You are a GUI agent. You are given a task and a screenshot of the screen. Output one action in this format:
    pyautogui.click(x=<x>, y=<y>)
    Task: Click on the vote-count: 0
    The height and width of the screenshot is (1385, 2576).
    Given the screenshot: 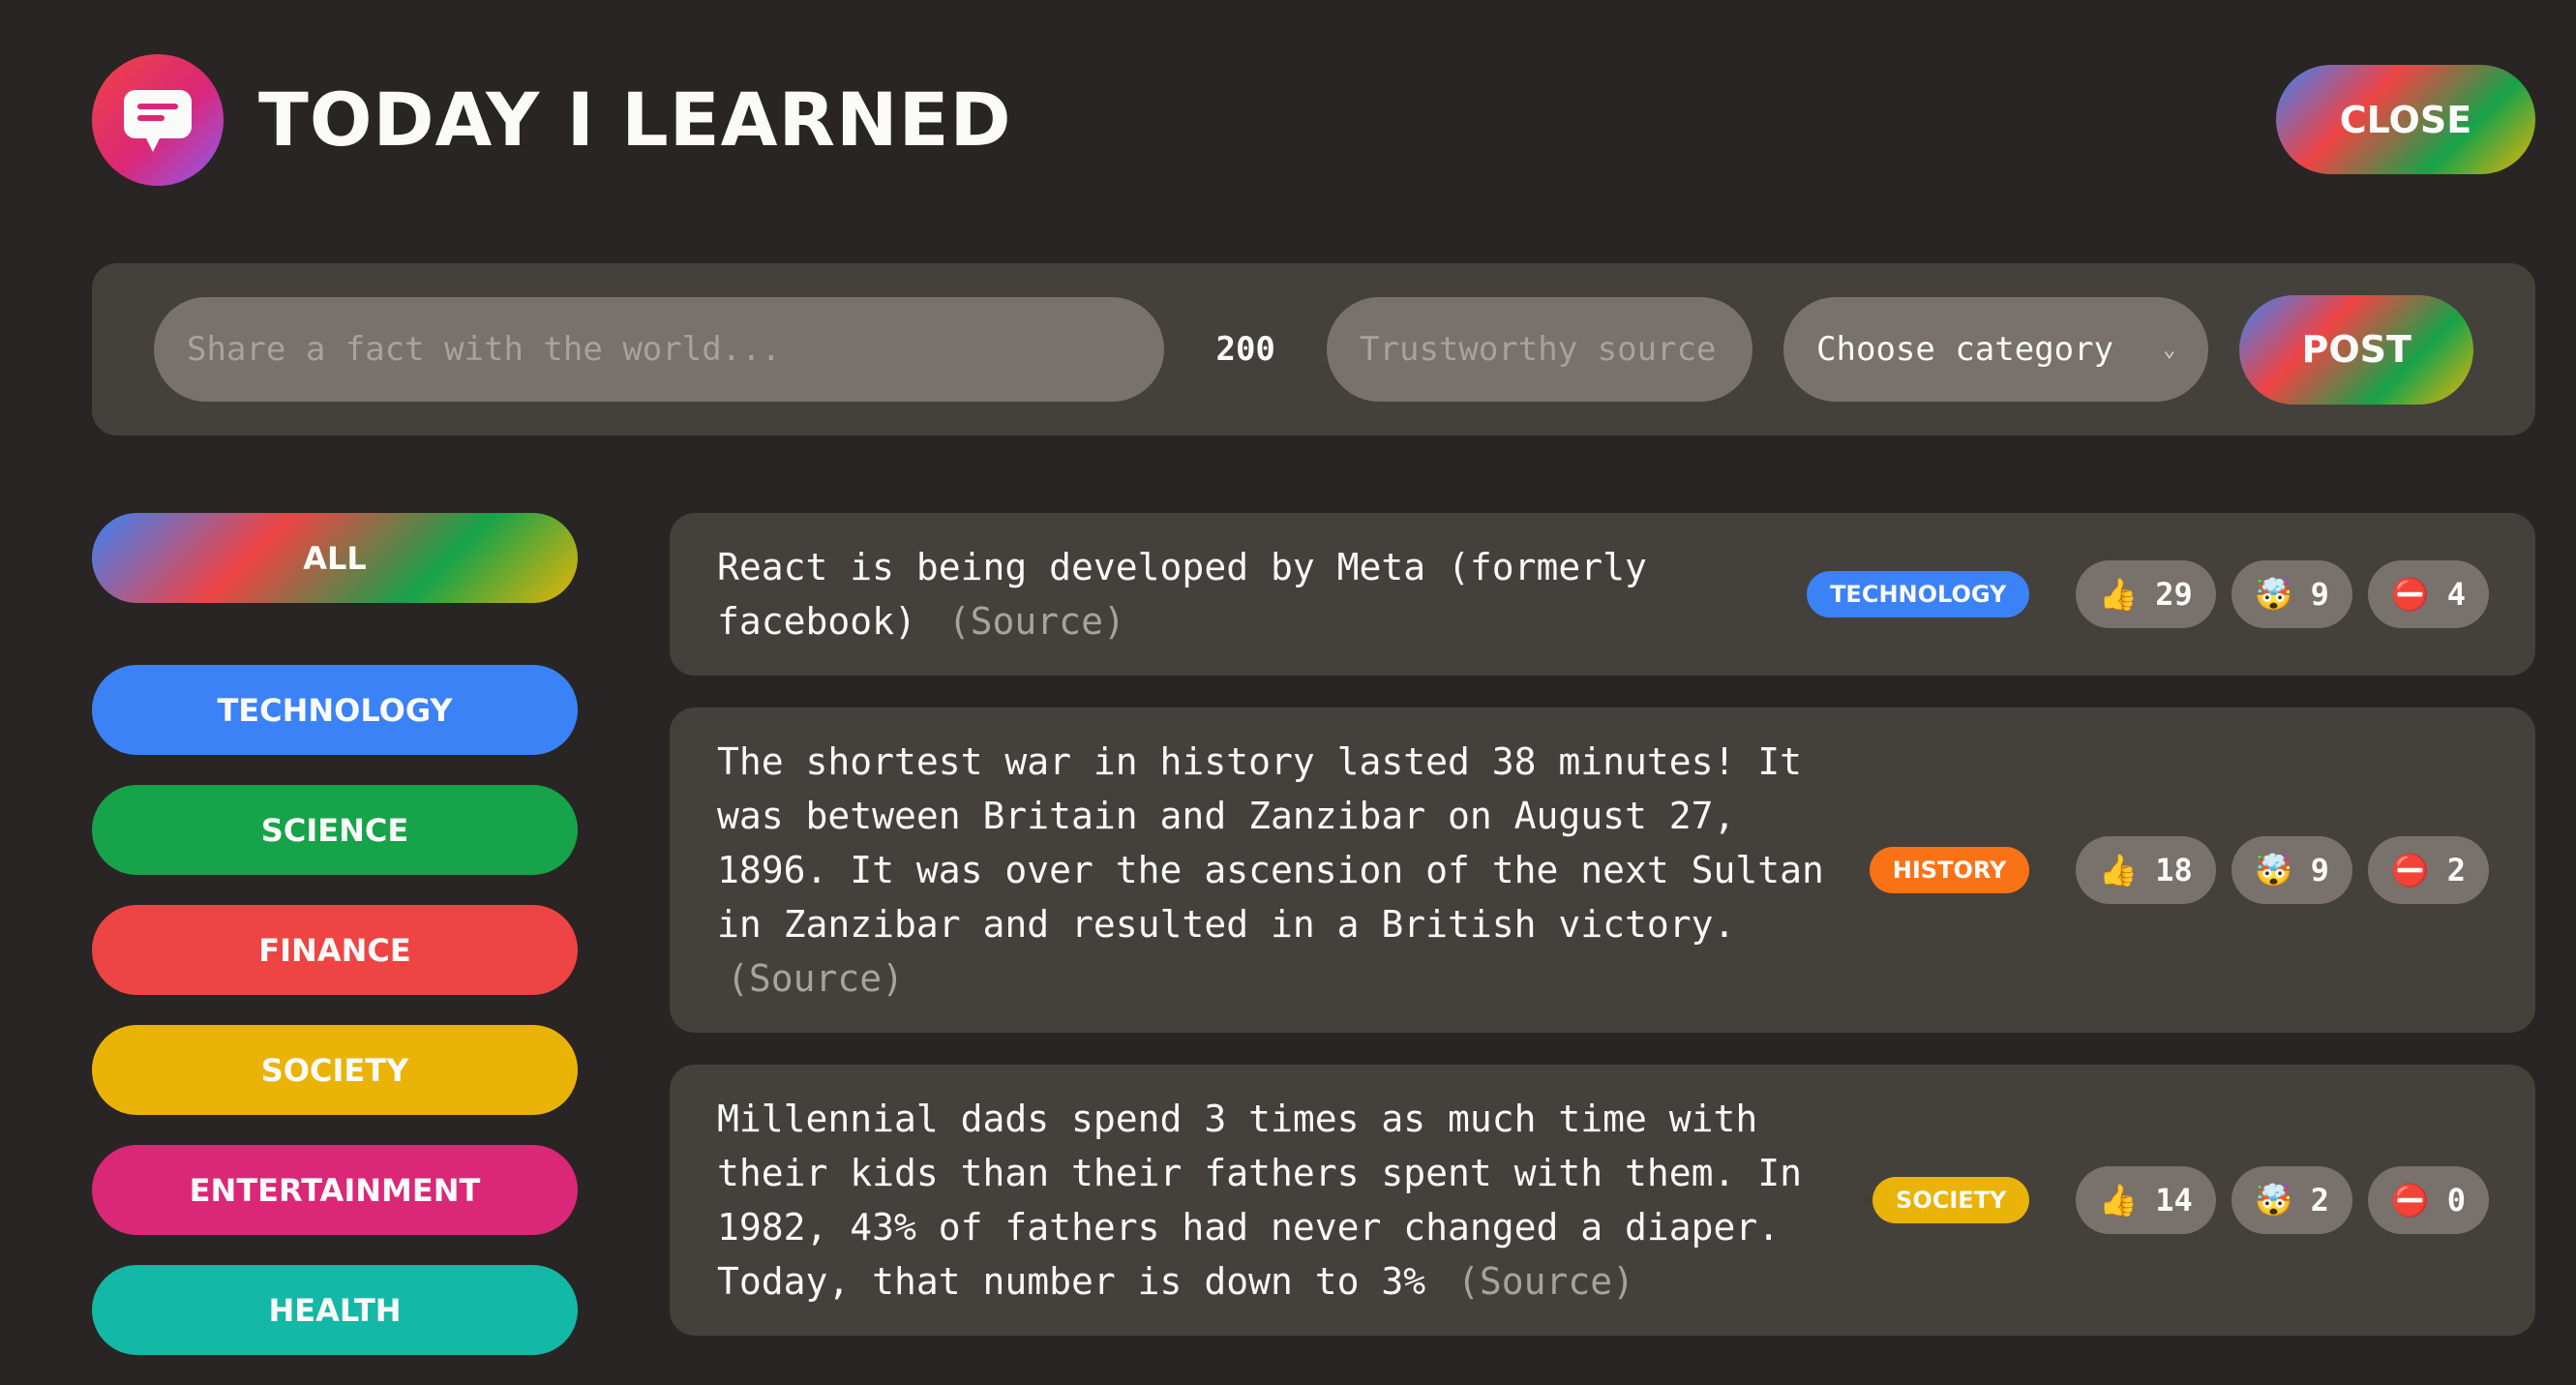 What is the action you would take?
    pyautogui.click(x=2456, y=1200)
    